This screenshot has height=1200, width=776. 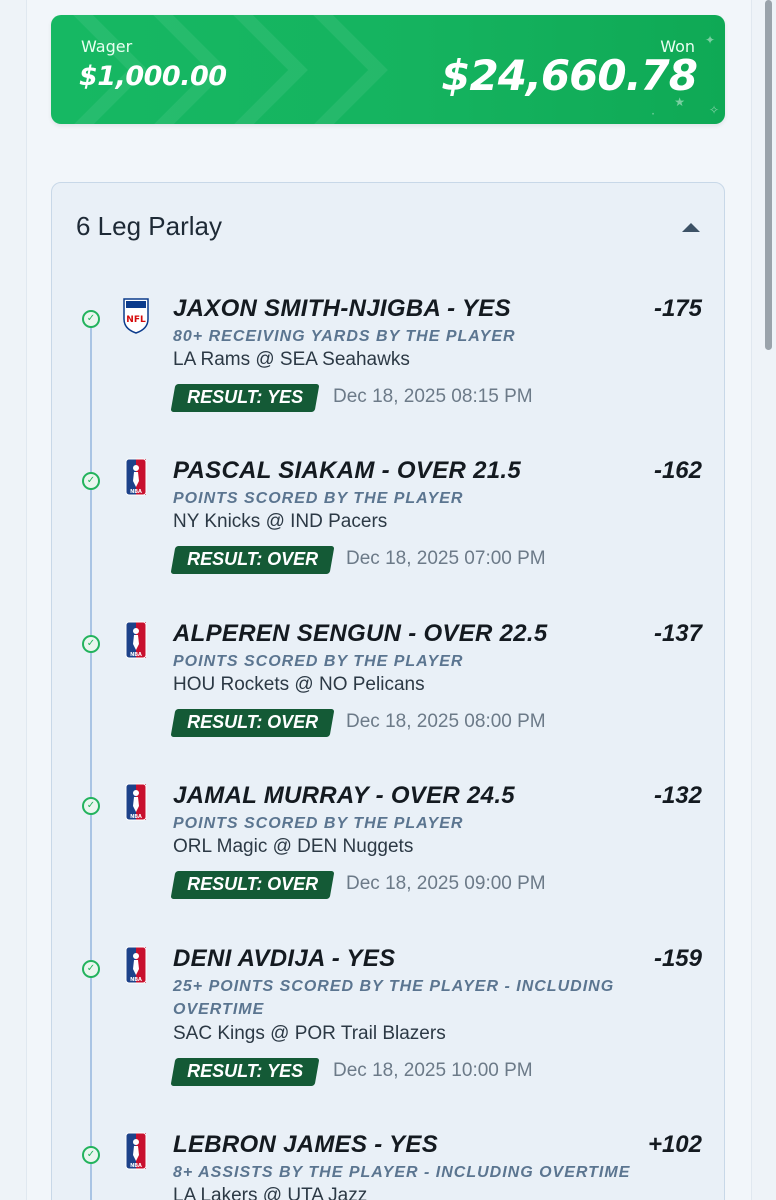 What do you see at coordinates (293, 846) in the screenshot?
I see `leg-matchup: ORL Magic @ DEN Nuggets` at bounding box center [293, 846].